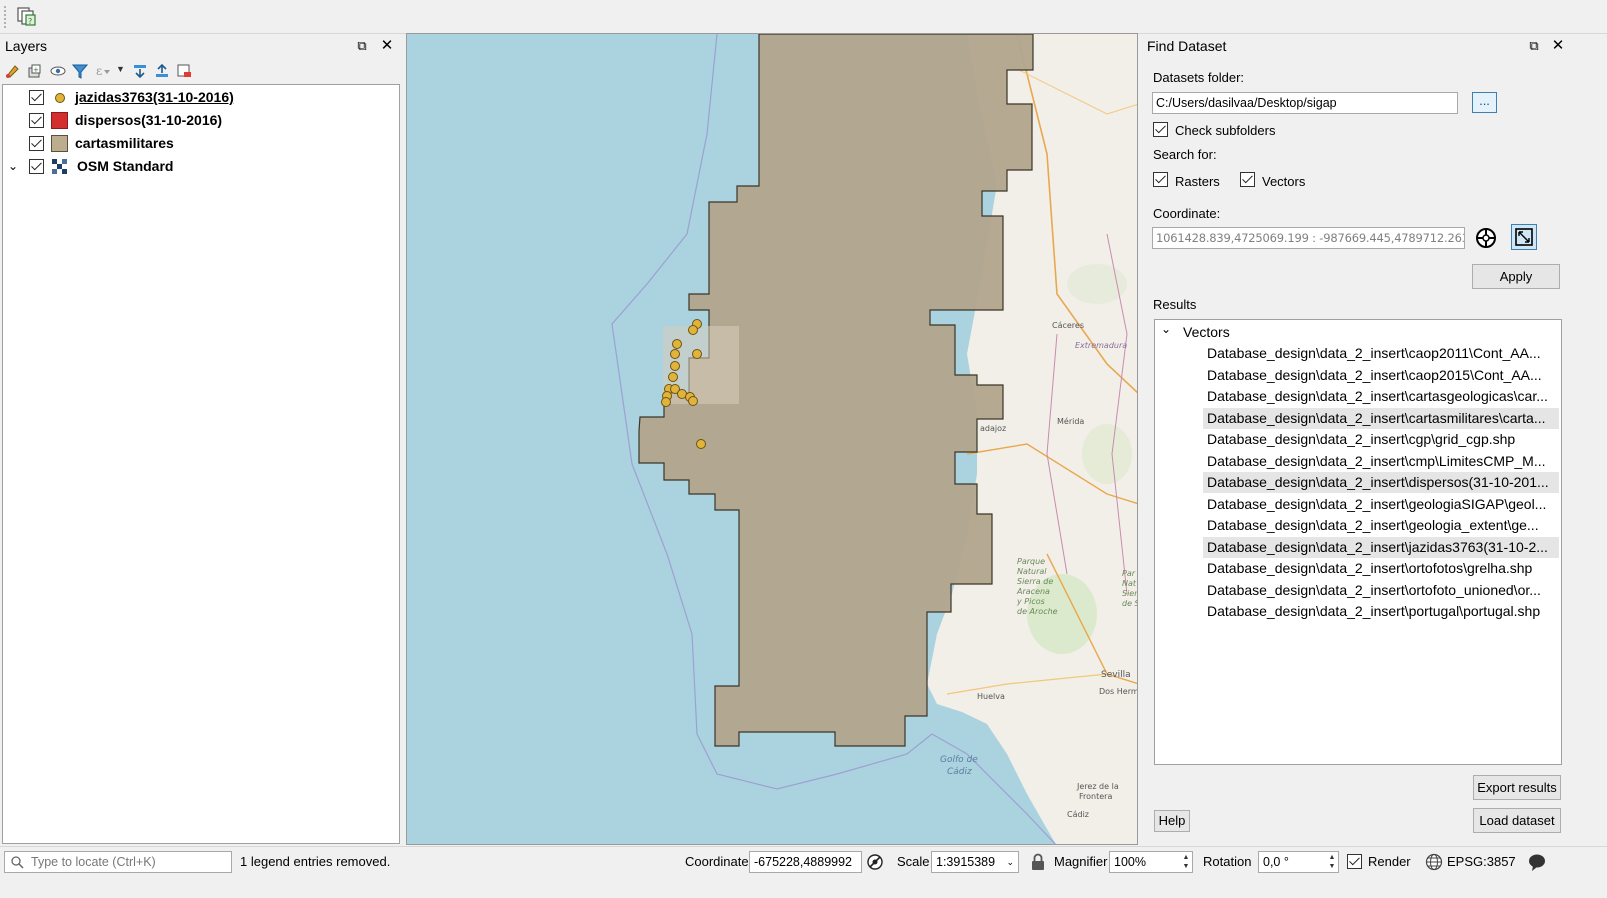 The width and height of the screenshot is (1607, 898). I want to click on map-label-merida: Mérida, so click(1070, 421).